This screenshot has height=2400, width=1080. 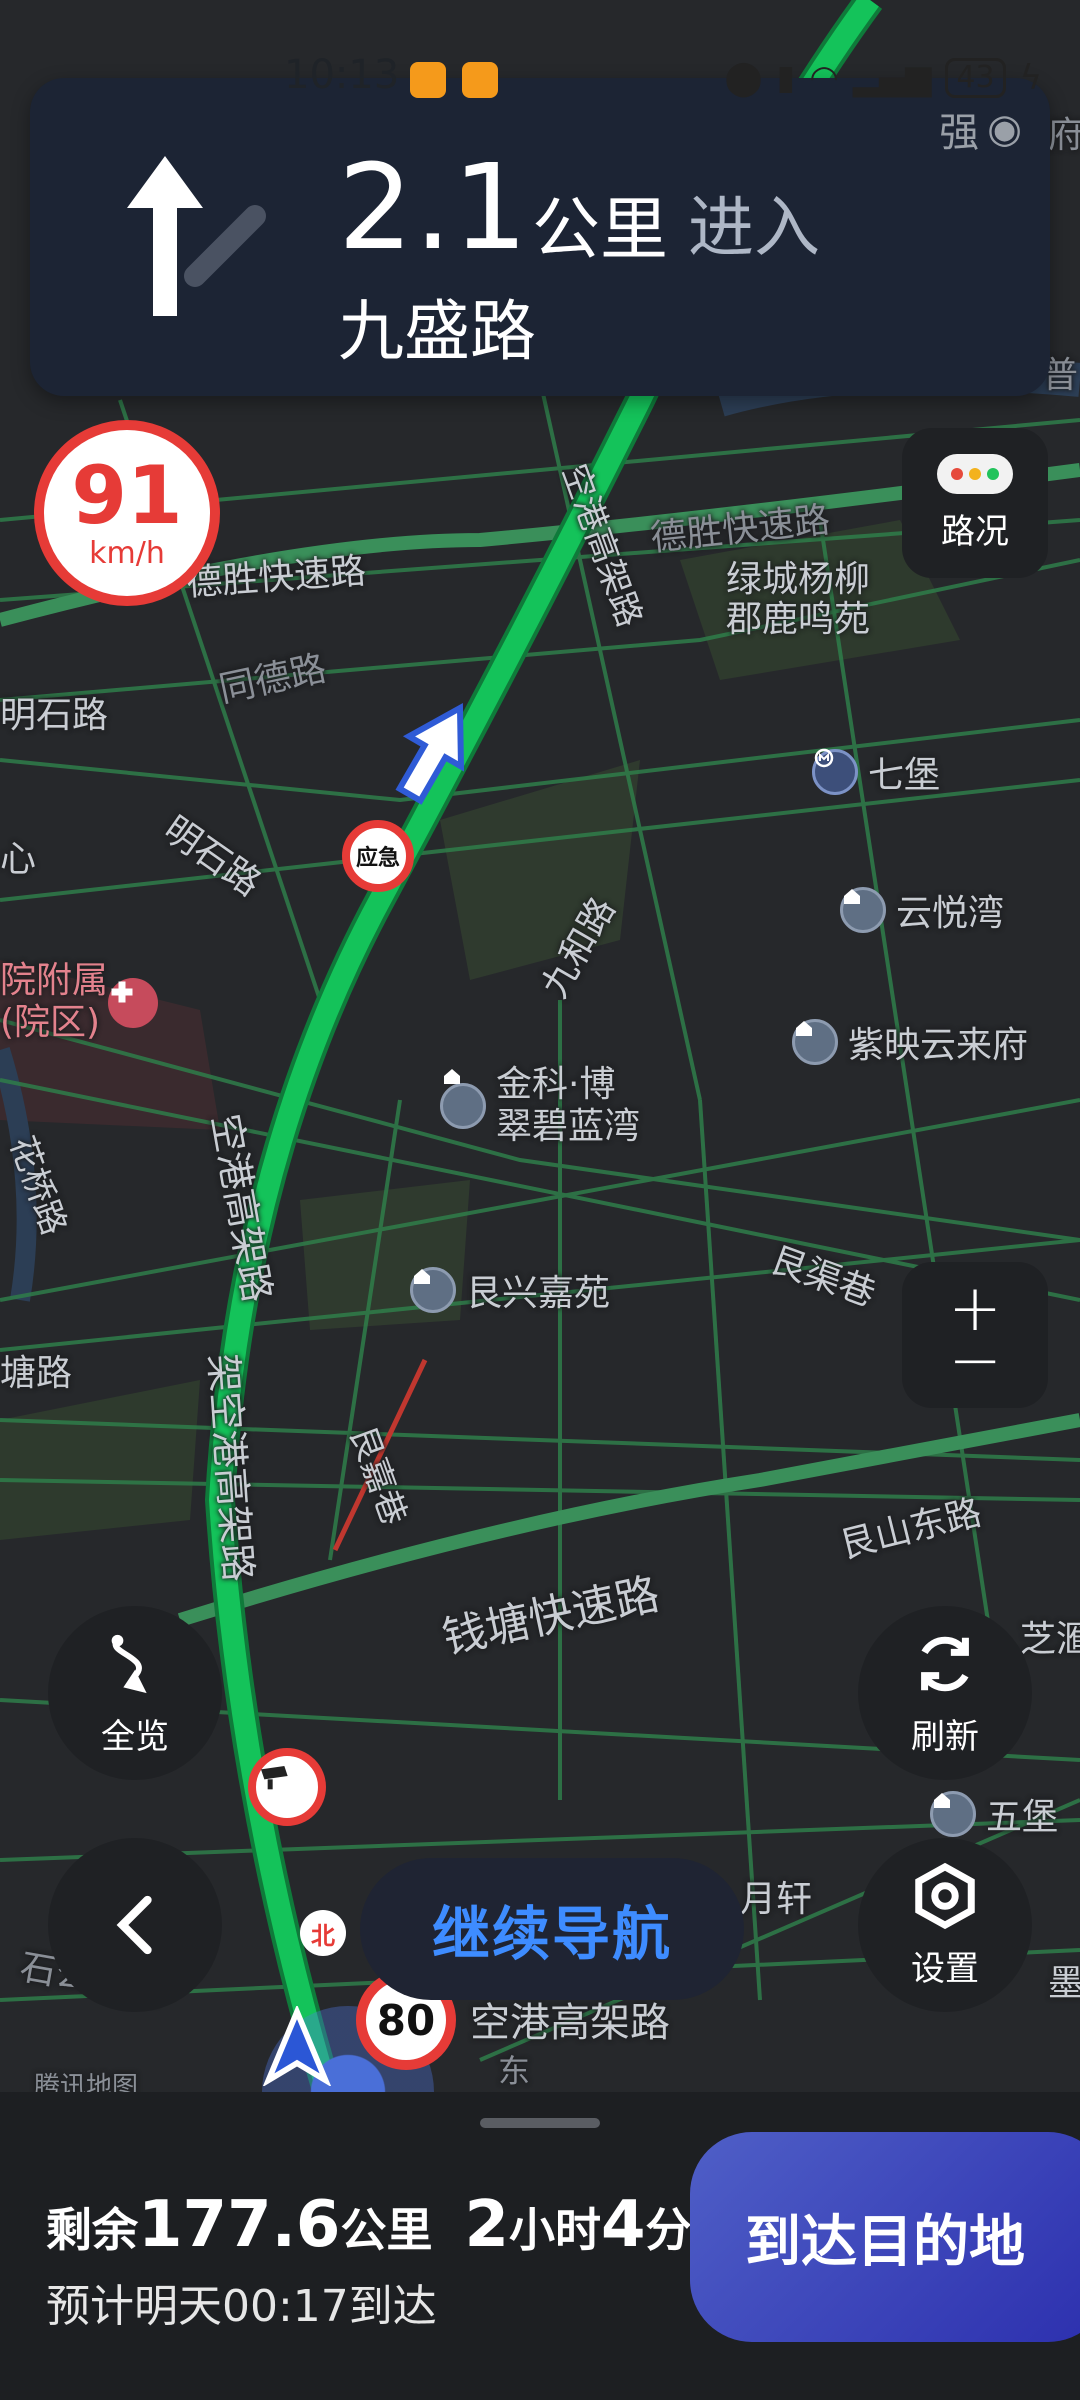 What do you see at coordinates (623, 2225) in the screenshot?
I see `remaining-minutes: 4` at bounding box center [623, 2225].